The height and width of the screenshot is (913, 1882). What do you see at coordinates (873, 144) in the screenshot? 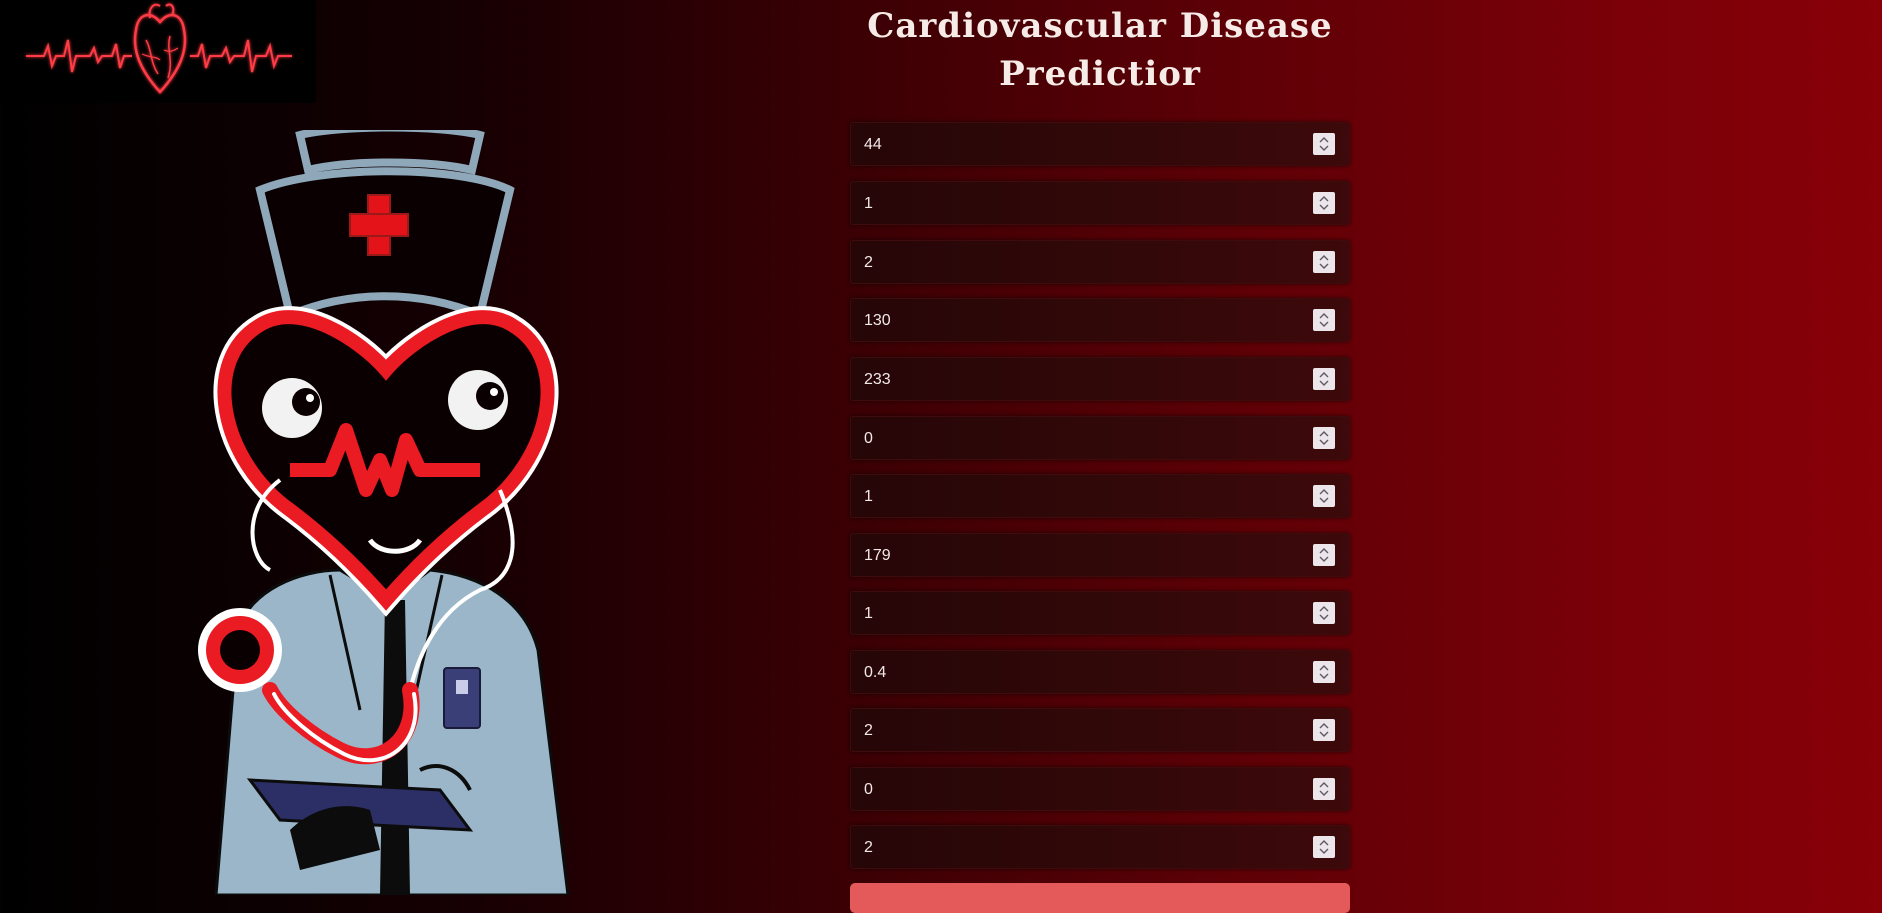
I see `number-input-value: 44` at bounding box center [873, 144].